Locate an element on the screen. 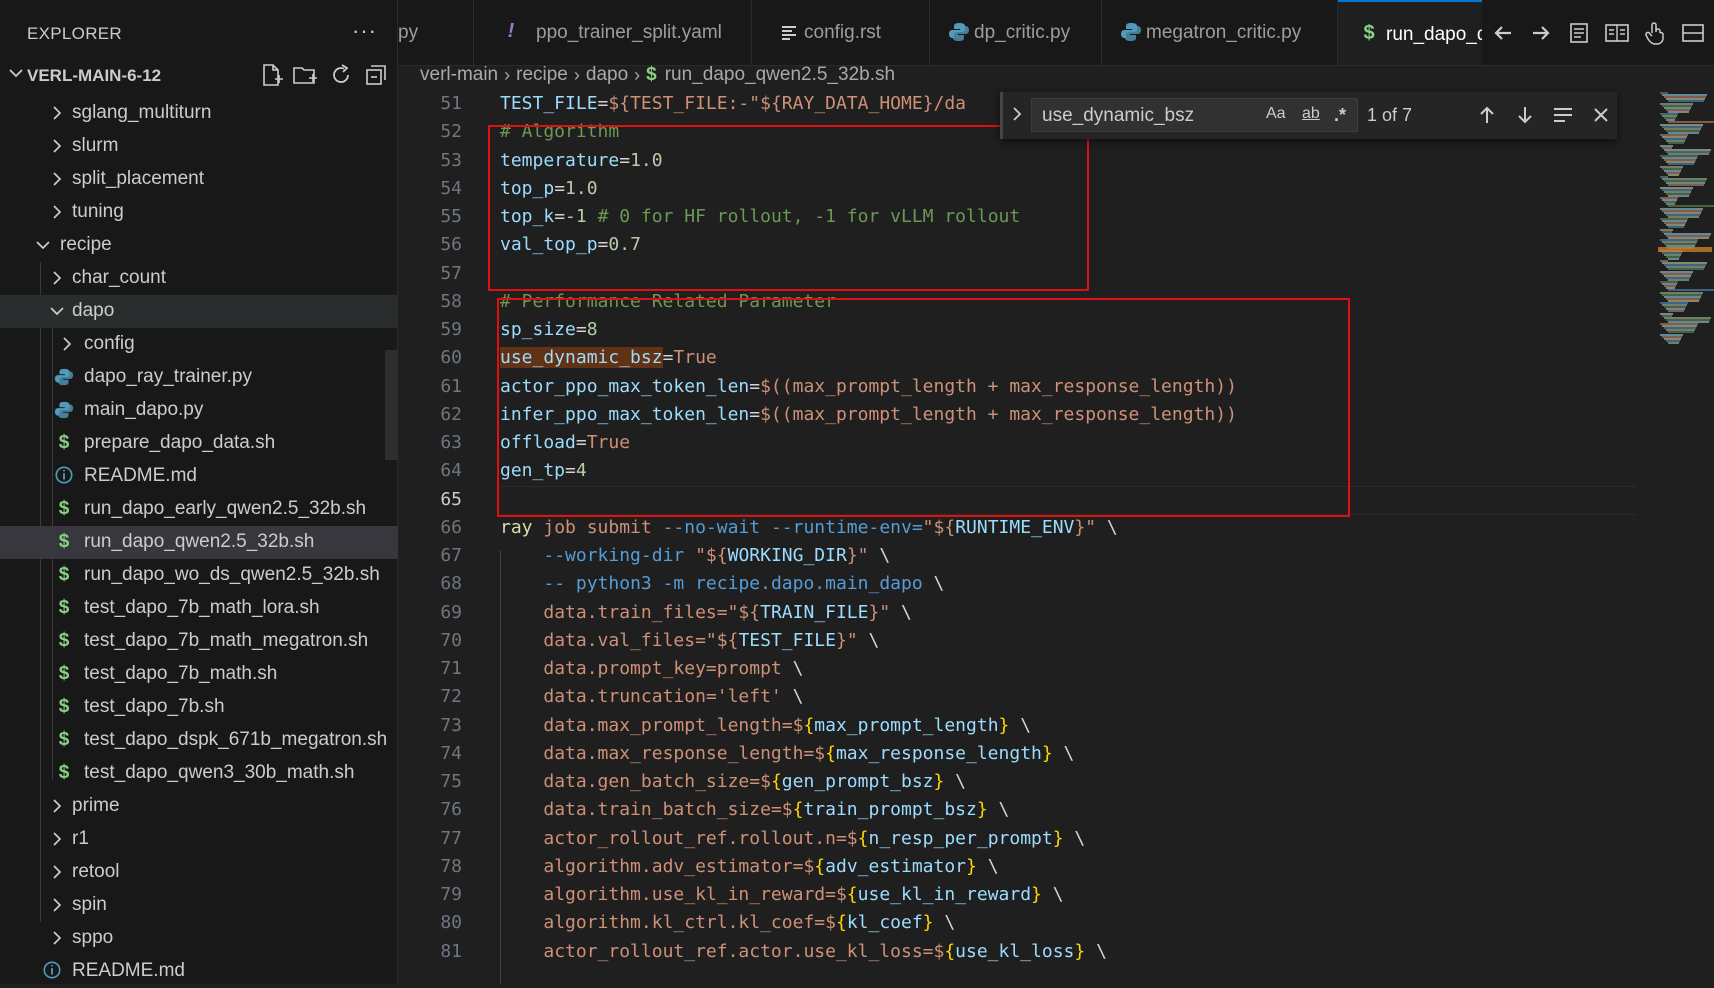 The width and height of the screenshot is (1714, 988). find-input: use_dynamic_bsz Aa ab .* is located at coordinates (1194, 115).